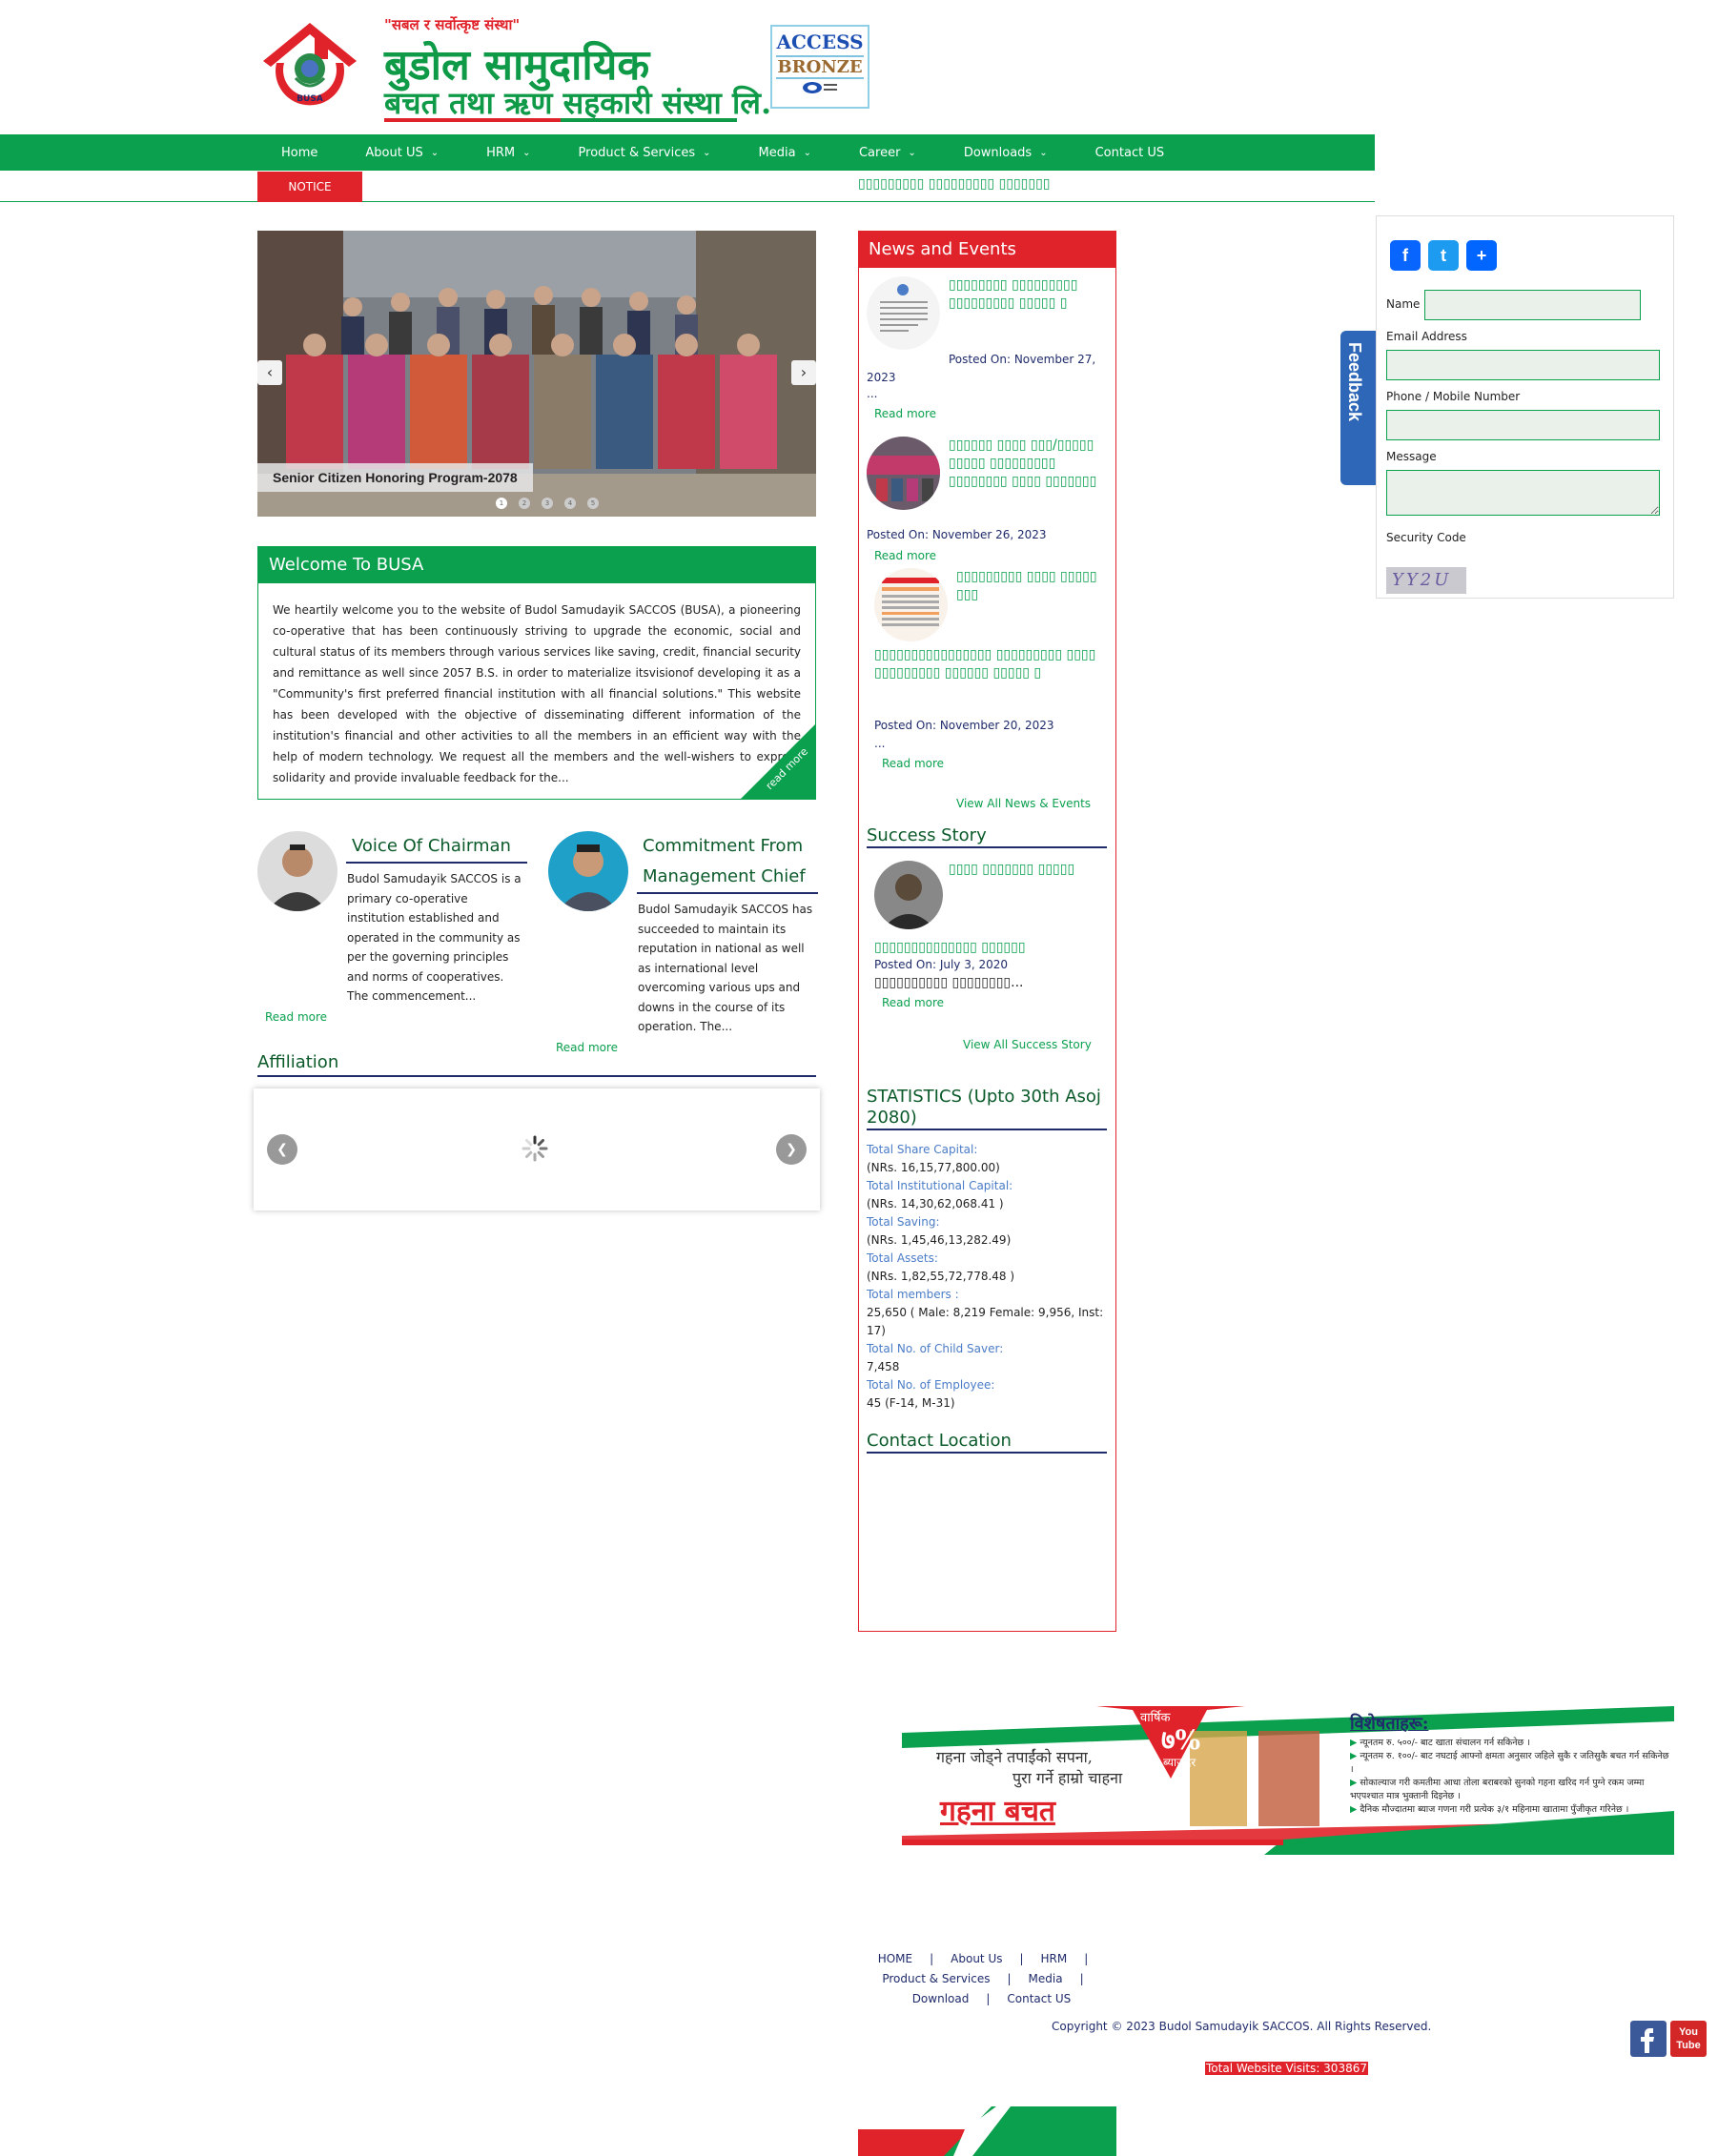  What do you see at coordinates (1688, 2039) in the screenshot?
I see `youtube-icon: You Tube` at bounding box center [1688, 2039].